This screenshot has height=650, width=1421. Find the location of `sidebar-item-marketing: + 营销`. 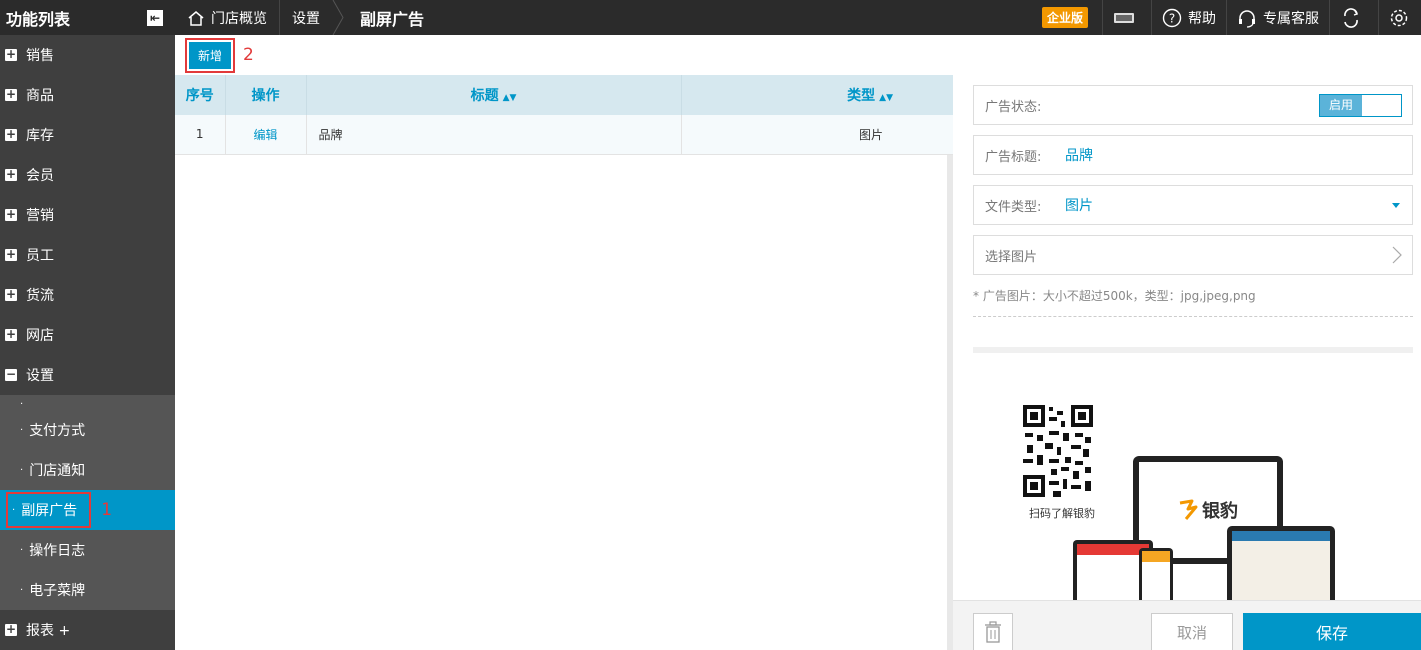

sidebar-item-marketing: + 营销 is located at coordinates (87, 215).